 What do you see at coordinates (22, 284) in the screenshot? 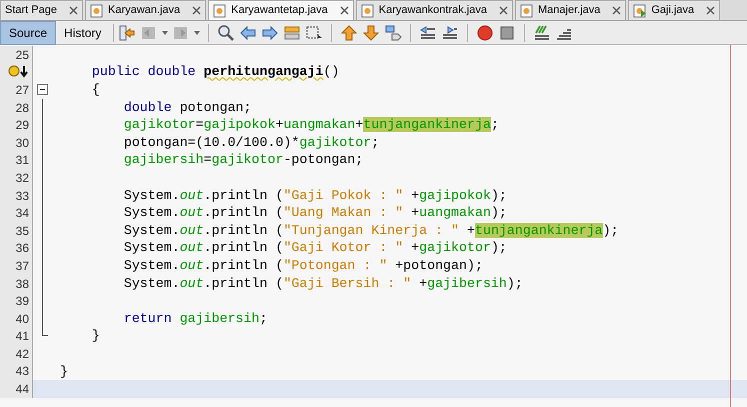
I see `line-number: 38` at bounding box center [22, 284].